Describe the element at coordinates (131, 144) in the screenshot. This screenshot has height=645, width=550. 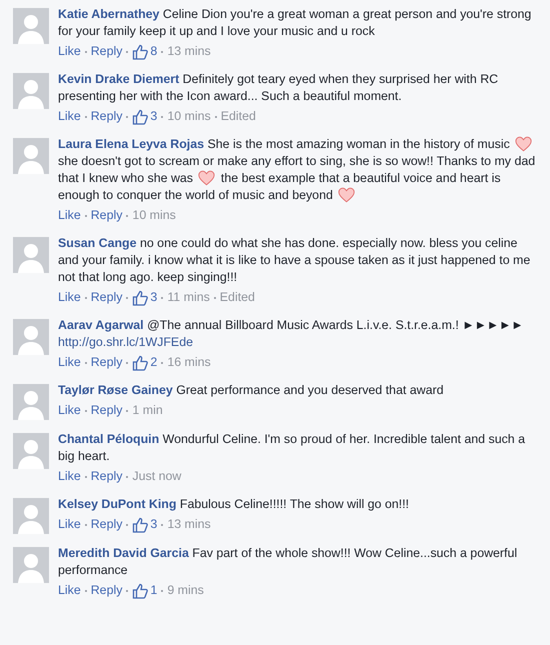
I see `author-name: Laura Elena Leyva Rojas` at that location.